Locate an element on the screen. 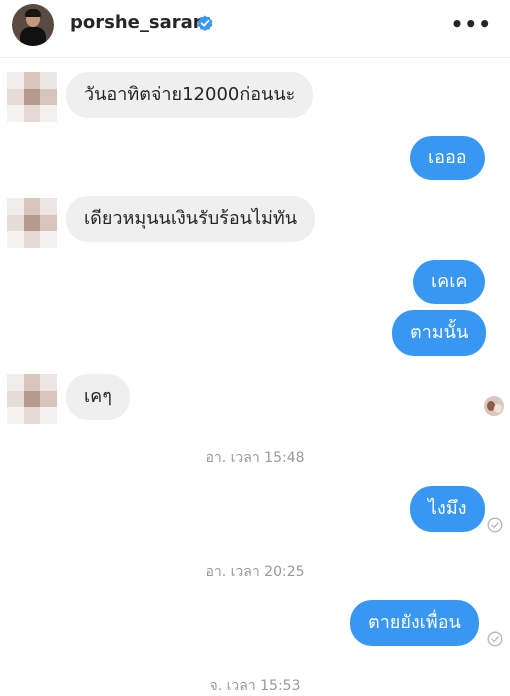  message-bubble-outgoing: ไงมึง is located at coordinates (447, 509).